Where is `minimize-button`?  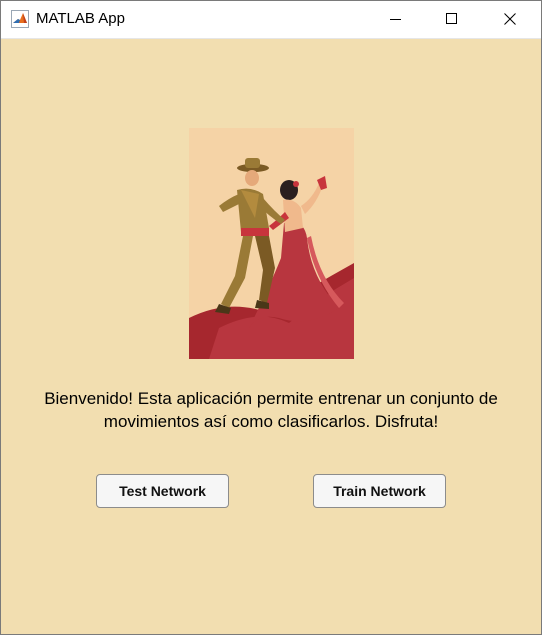 minimize-button is located at coordinates (396, 19).